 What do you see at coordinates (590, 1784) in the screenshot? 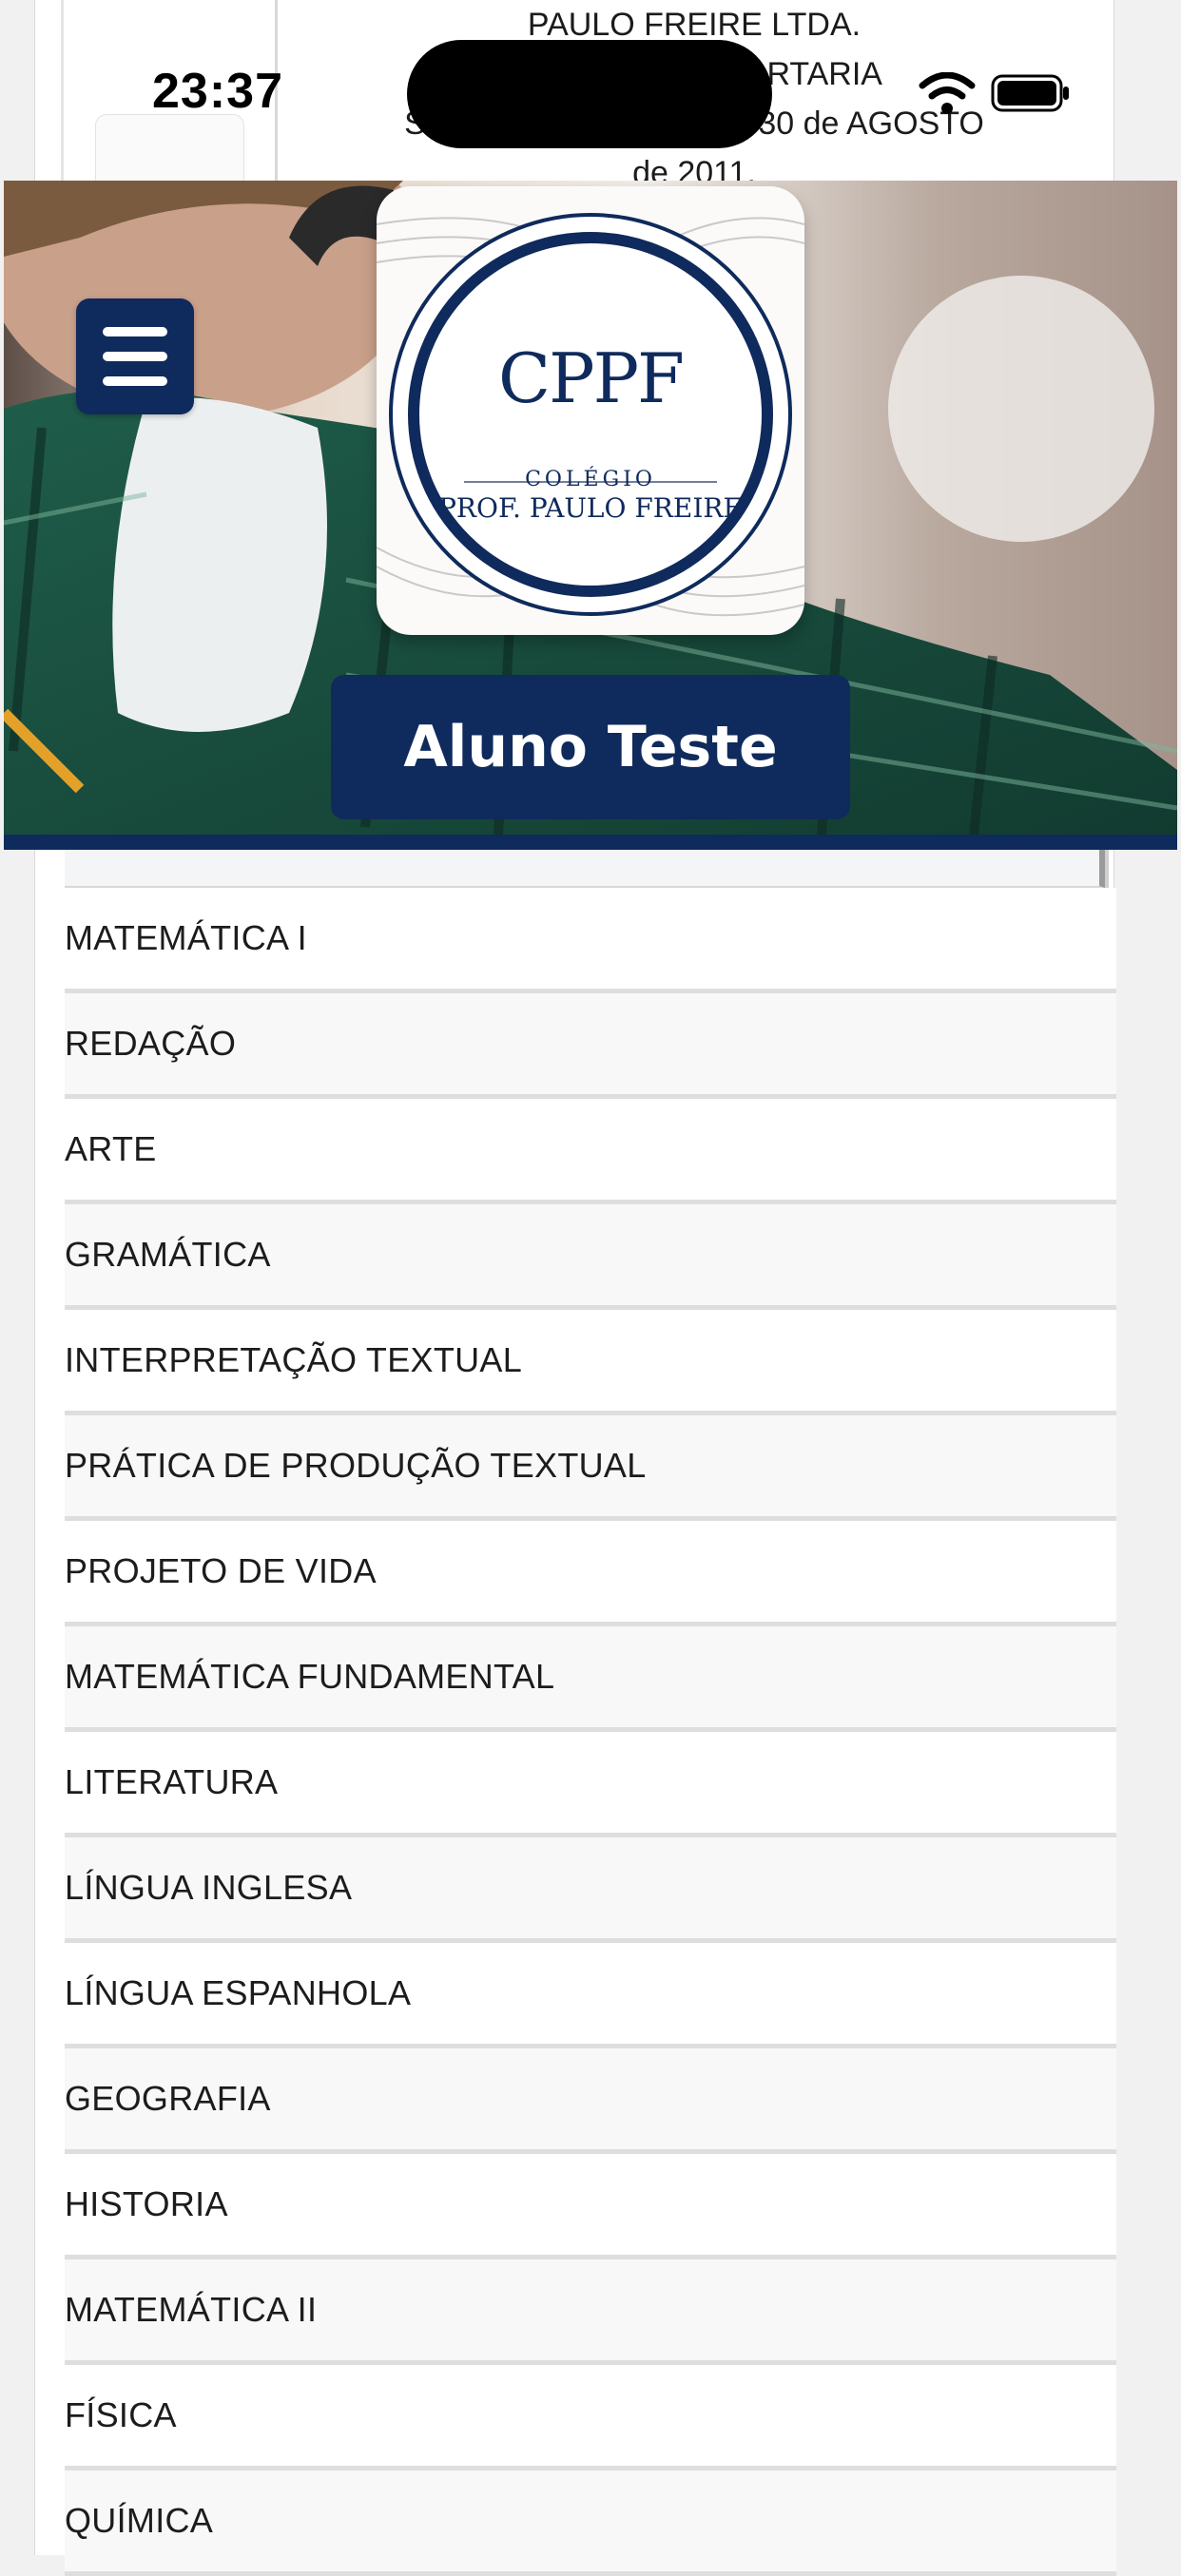
I see `subject-row: LITERATURA` at bounding box center [590, 1784].